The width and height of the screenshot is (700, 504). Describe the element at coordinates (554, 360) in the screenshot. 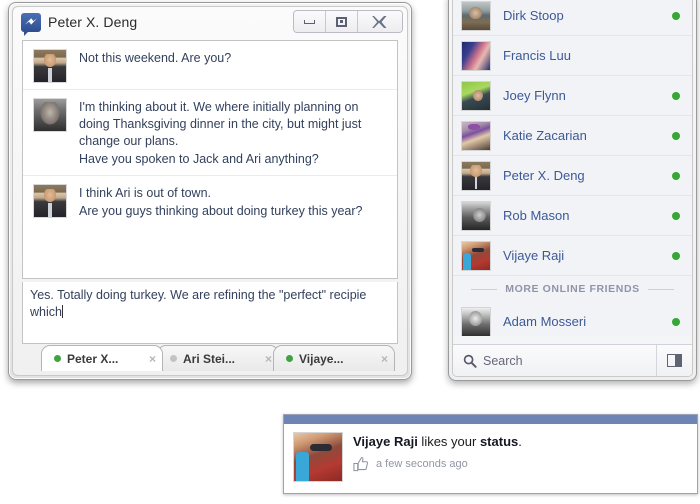

I see `search-input: Search` at that location.